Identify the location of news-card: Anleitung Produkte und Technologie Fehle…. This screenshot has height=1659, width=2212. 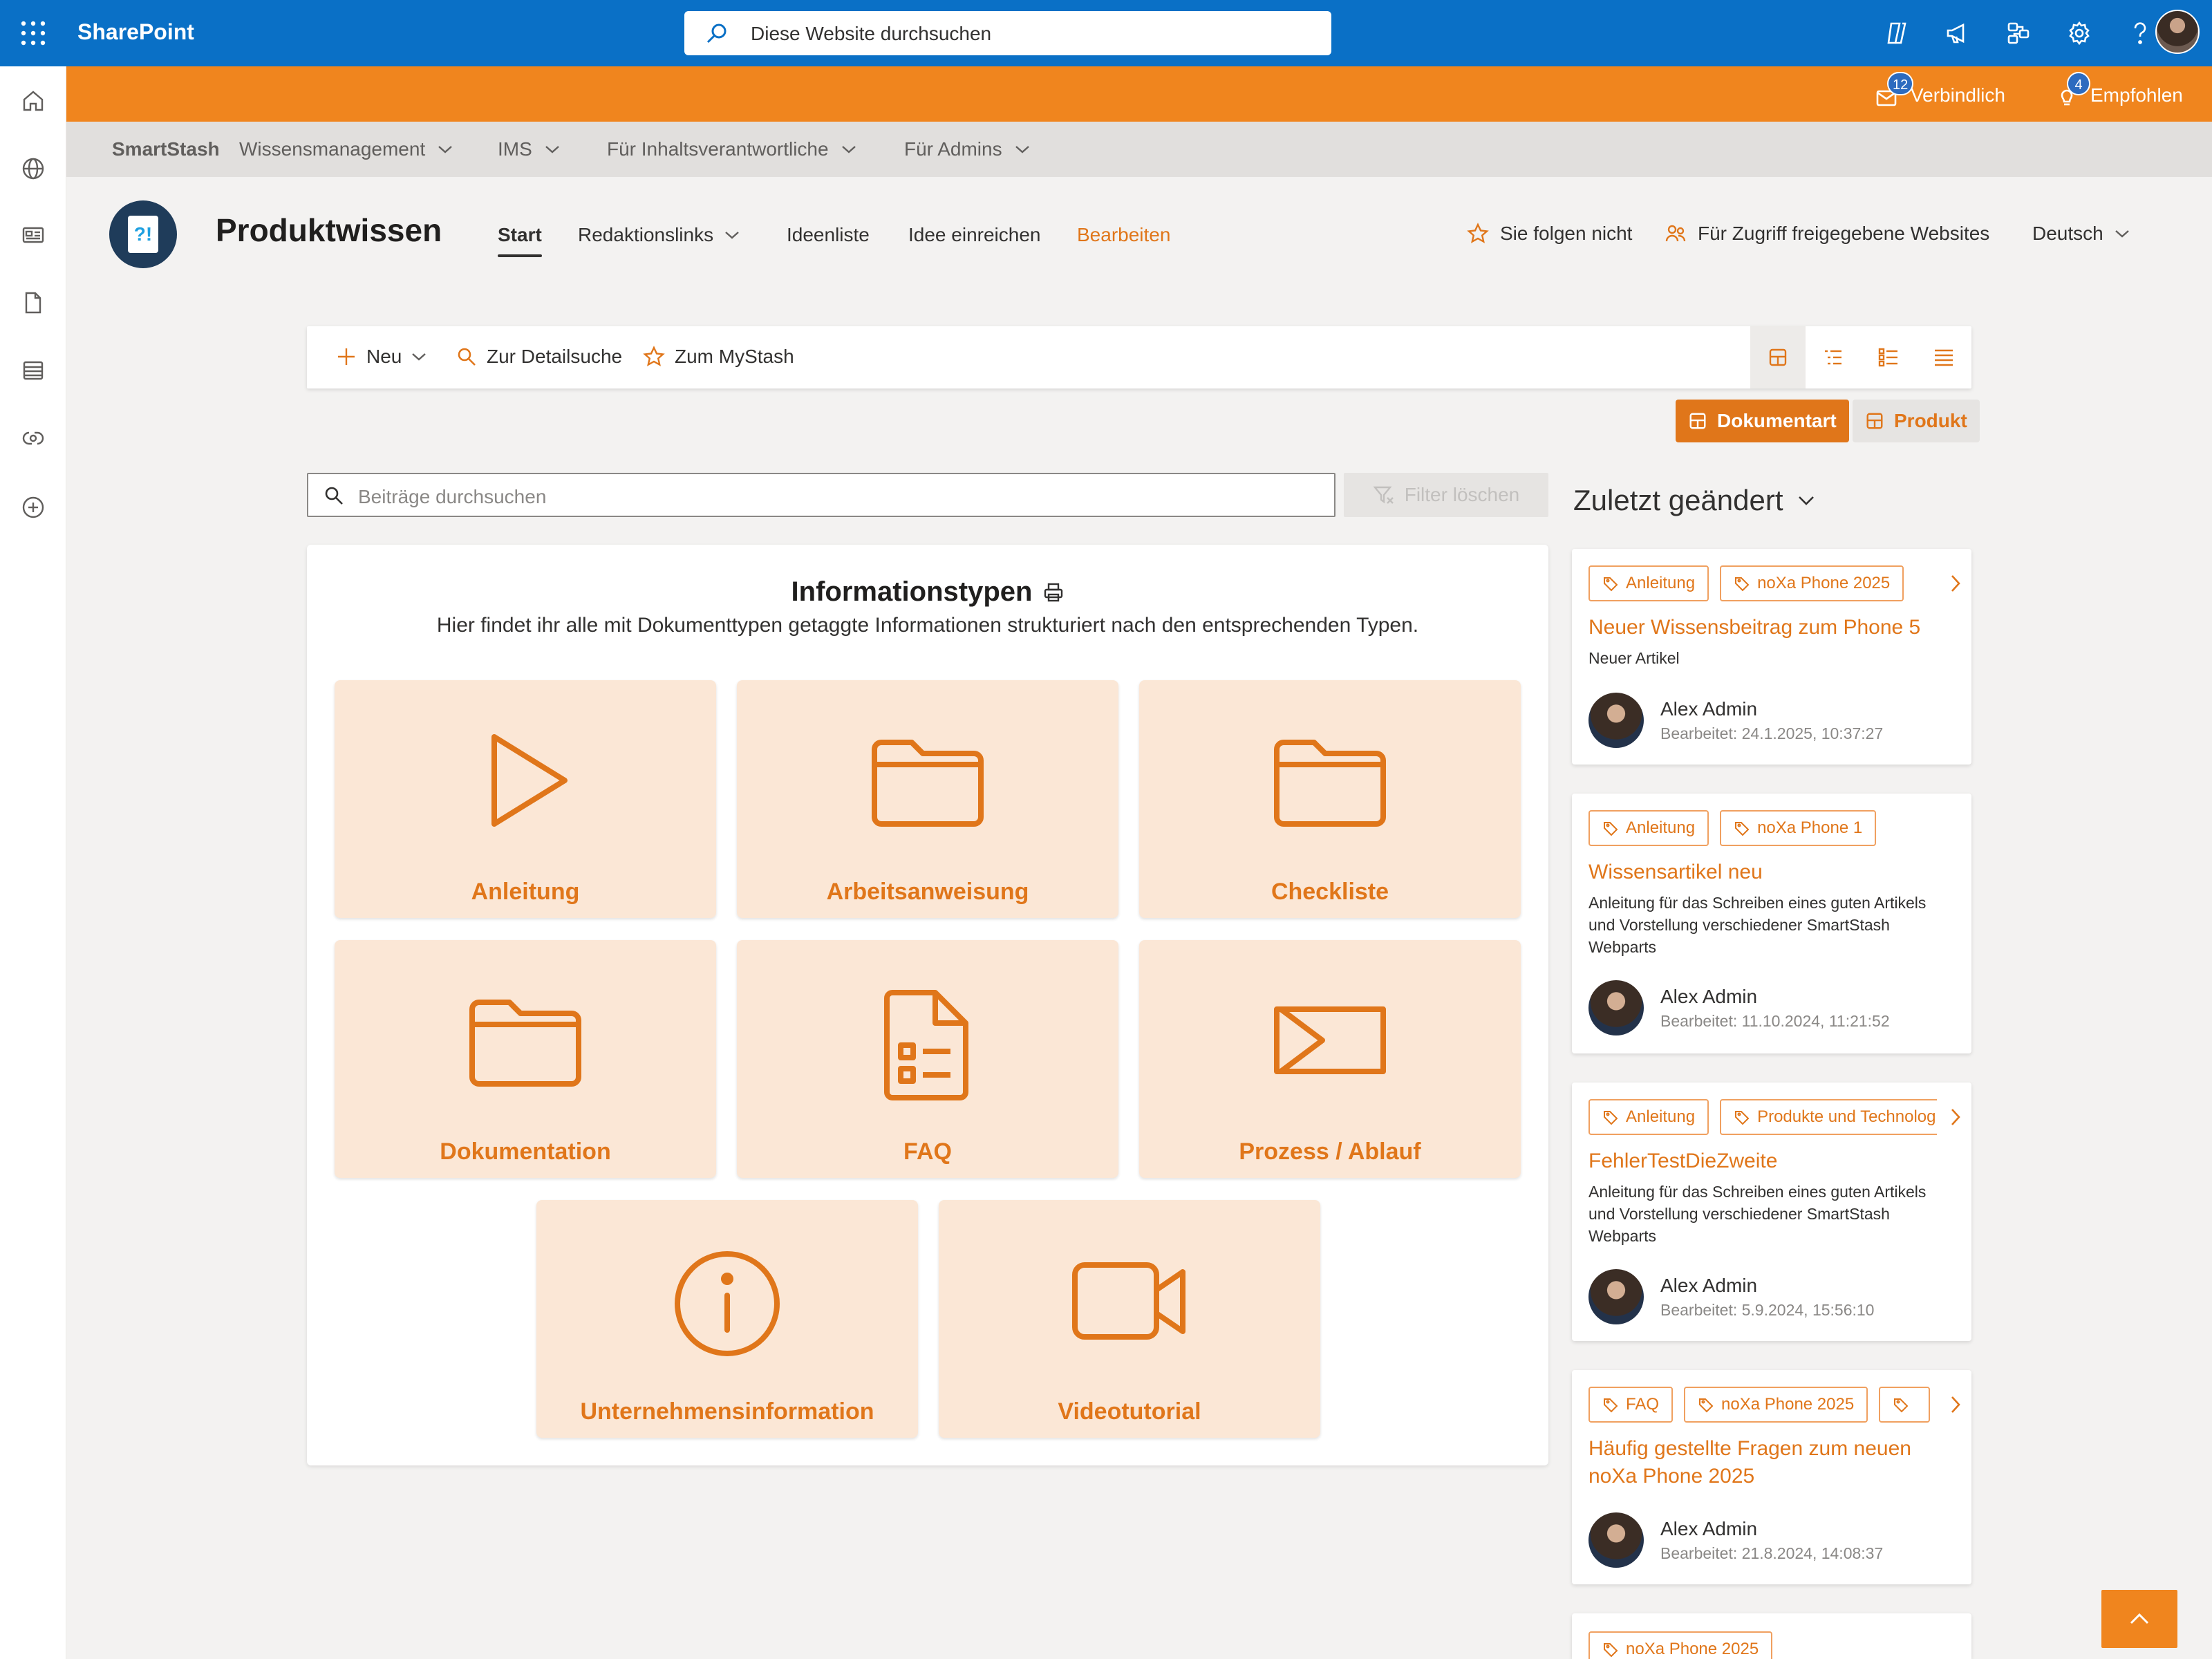
(1771, 1211).